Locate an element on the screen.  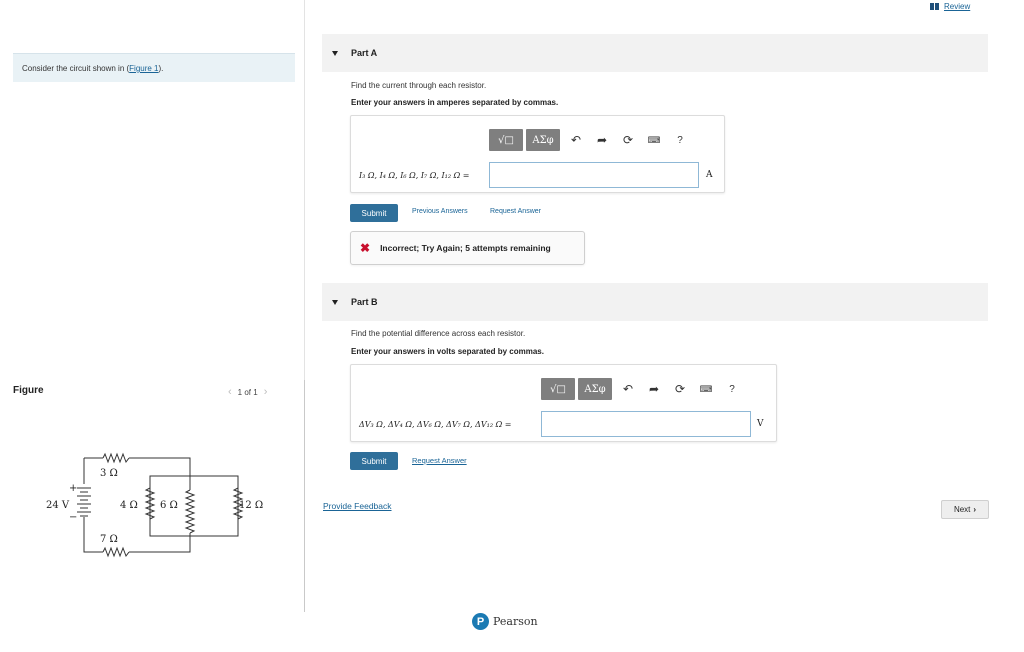
label-7-ohm: 7 Ω is located at coordinates (109, 539).